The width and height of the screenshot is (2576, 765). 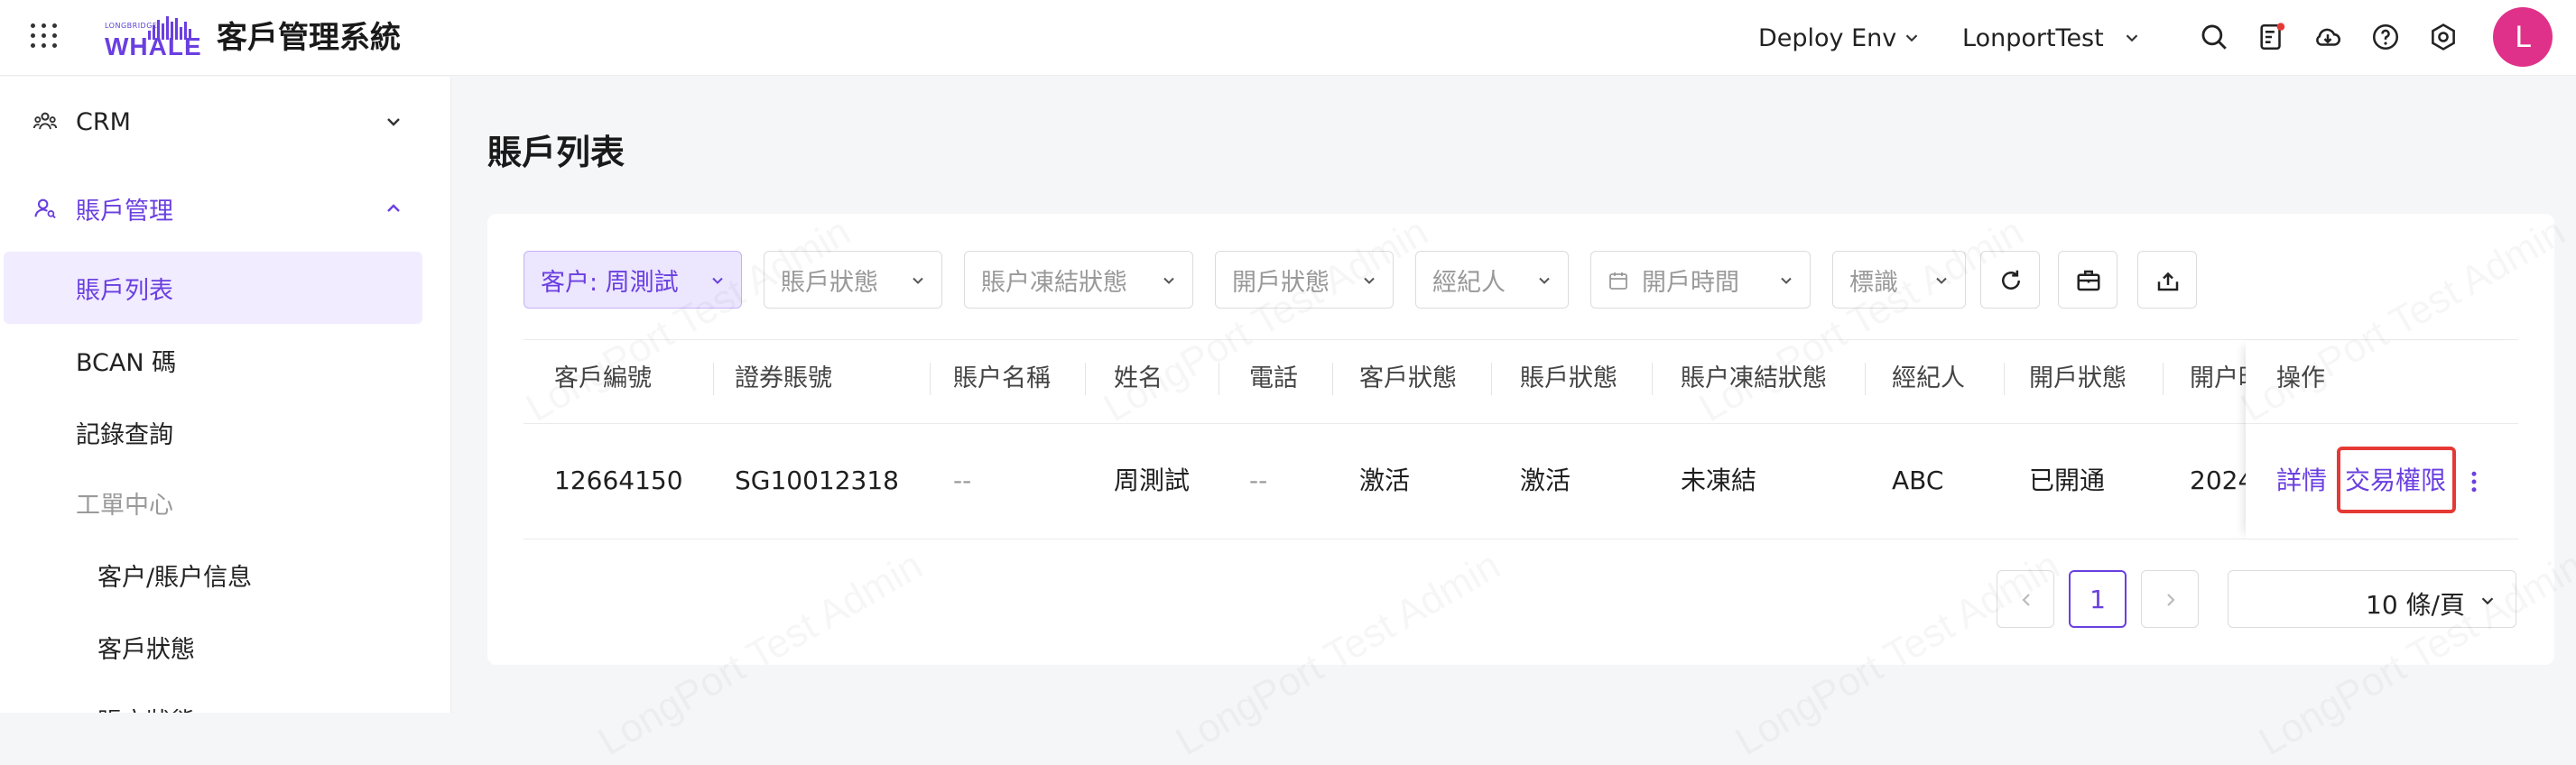 What do you see at coordinates (2327, 37) in the screenshot?
I see `download-icon` at bounding box center [2327, 37].